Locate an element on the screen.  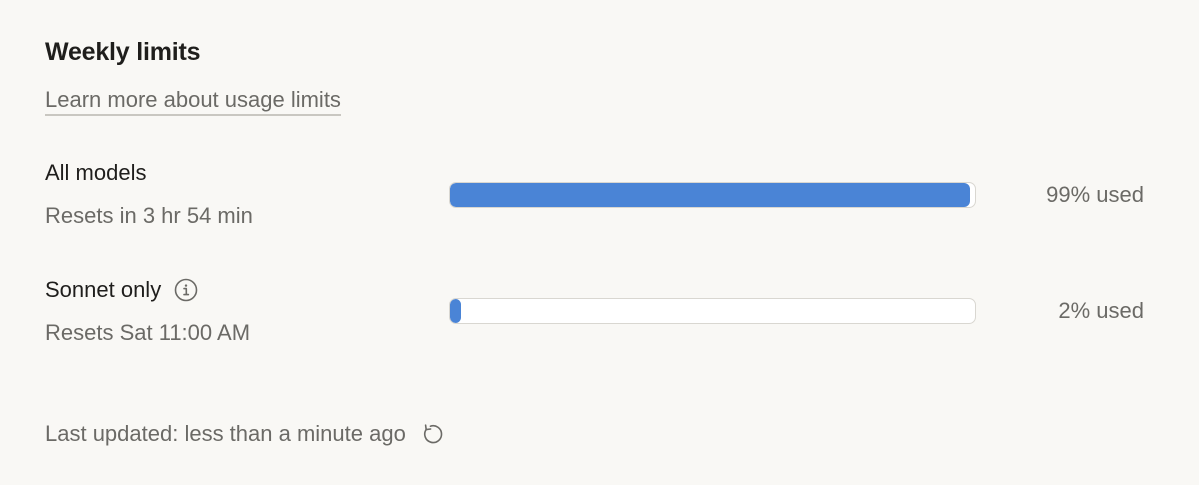
limit-reset-text: Resets in 3 hr 54 min is located at coordinates (149, 215).